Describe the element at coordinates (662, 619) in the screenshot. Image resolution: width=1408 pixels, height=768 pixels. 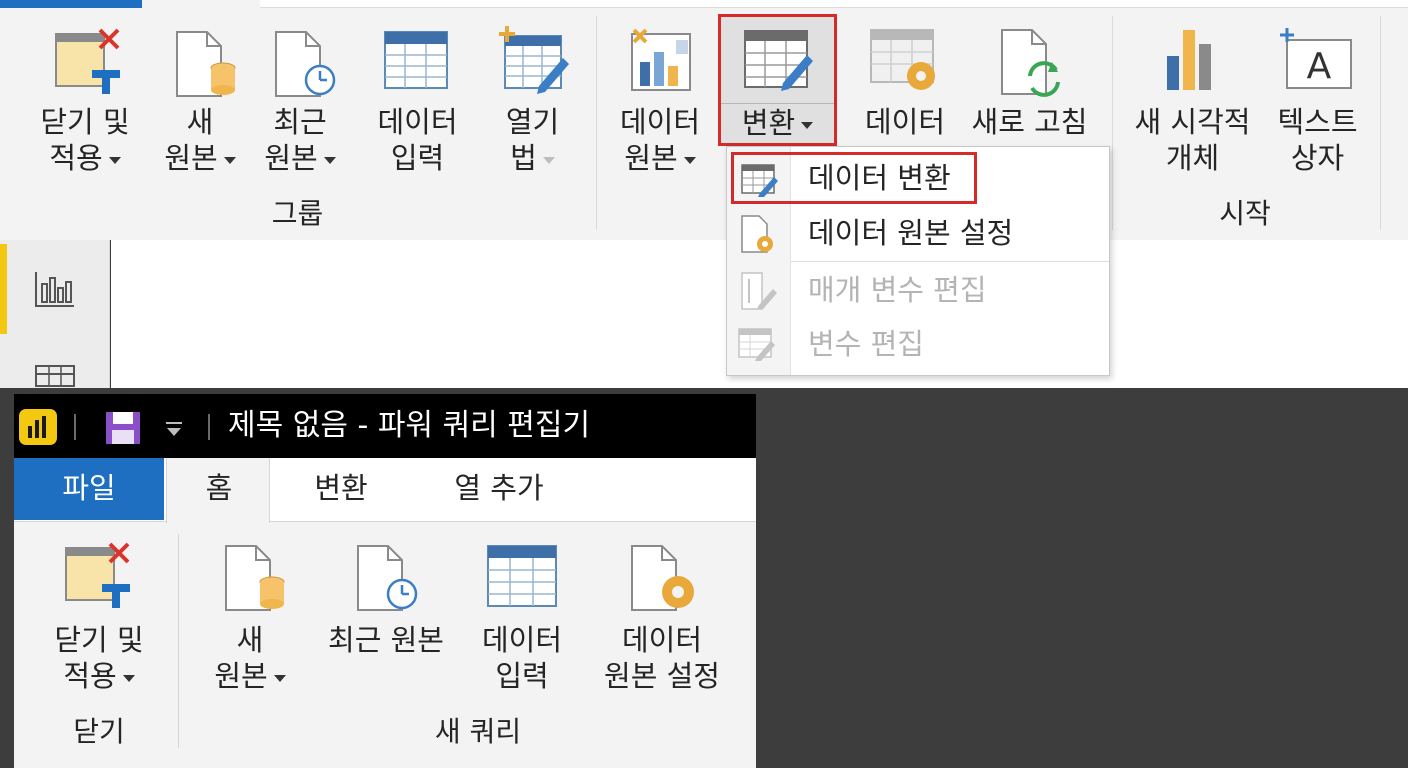
I see `editor-data-source-settings-button: 데이터 원본 설정` at that location.